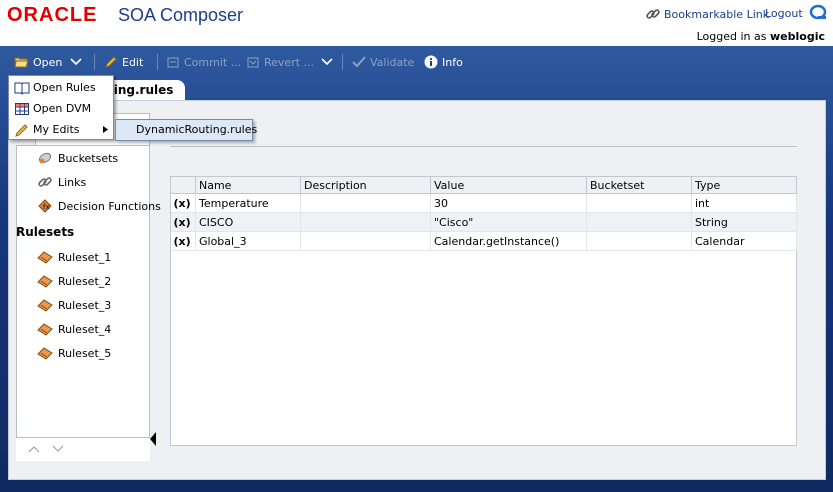 The image size is (833, 492). I want to click on nav-item-links: Links, so click(61, 182).